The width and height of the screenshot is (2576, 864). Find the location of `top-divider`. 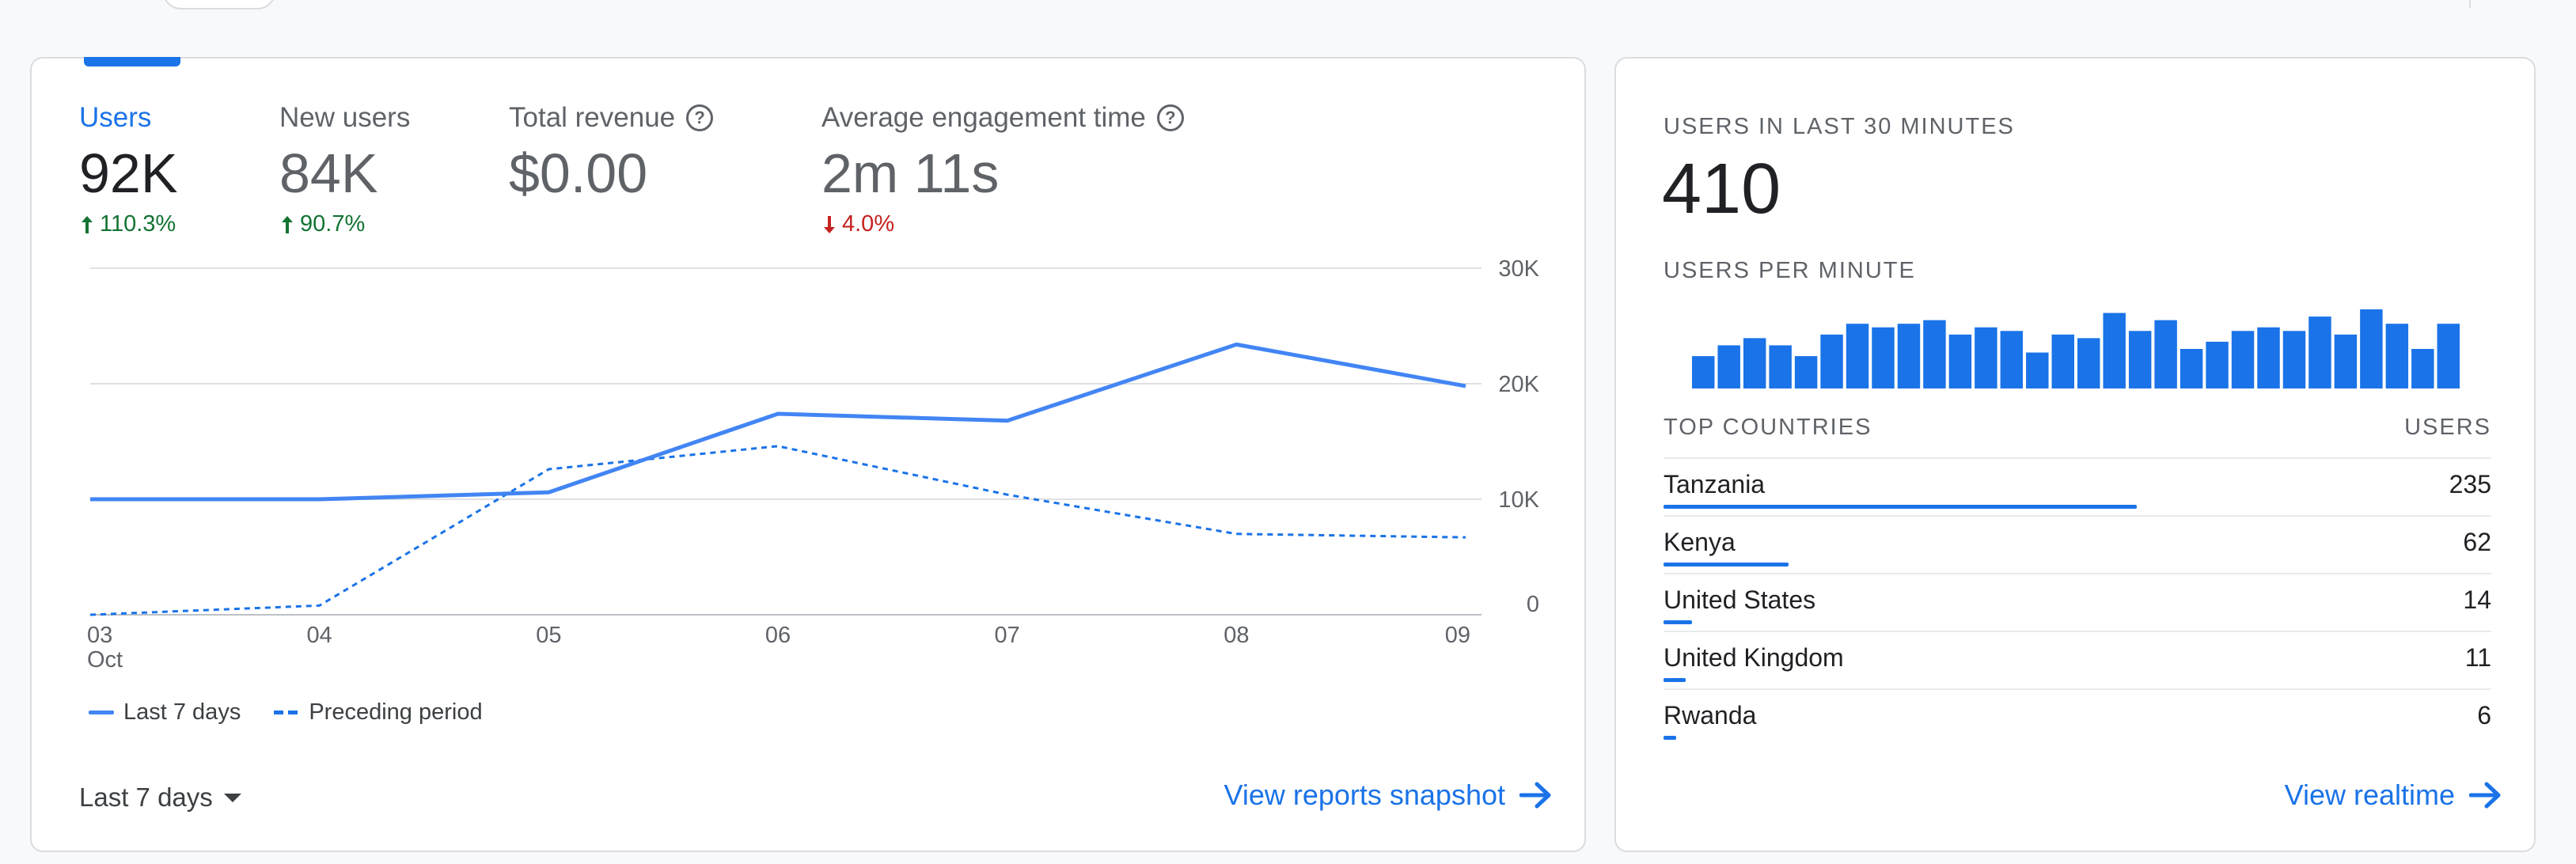

top-divider is located at coordinates (2470, 4).